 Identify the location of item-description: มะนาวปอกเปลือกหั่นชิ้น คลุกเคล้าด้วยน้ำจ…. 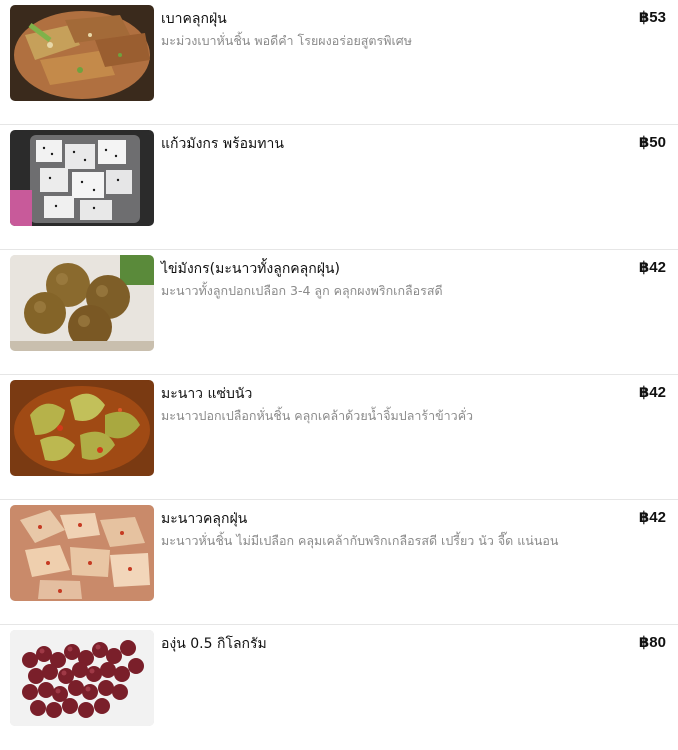
(317, 415).